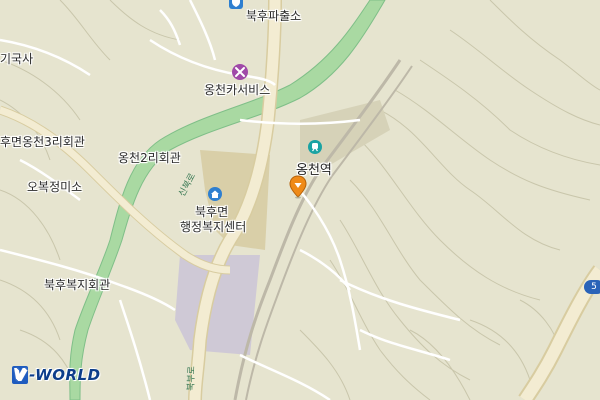  Describe the element at coordinates (237, 89) in the screenshot. I see `label-car-service: 옹천카서비스` at that location.